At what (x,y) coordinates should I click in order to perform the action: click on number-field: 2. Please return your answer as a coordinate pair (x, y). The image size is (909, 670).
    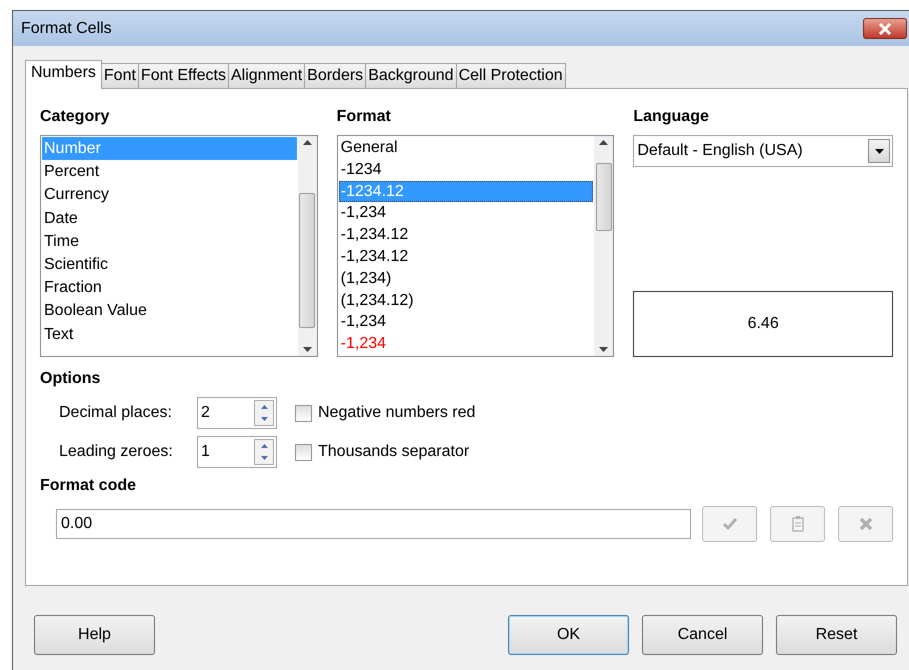
    Looking at the image, I should click on (226, 413).